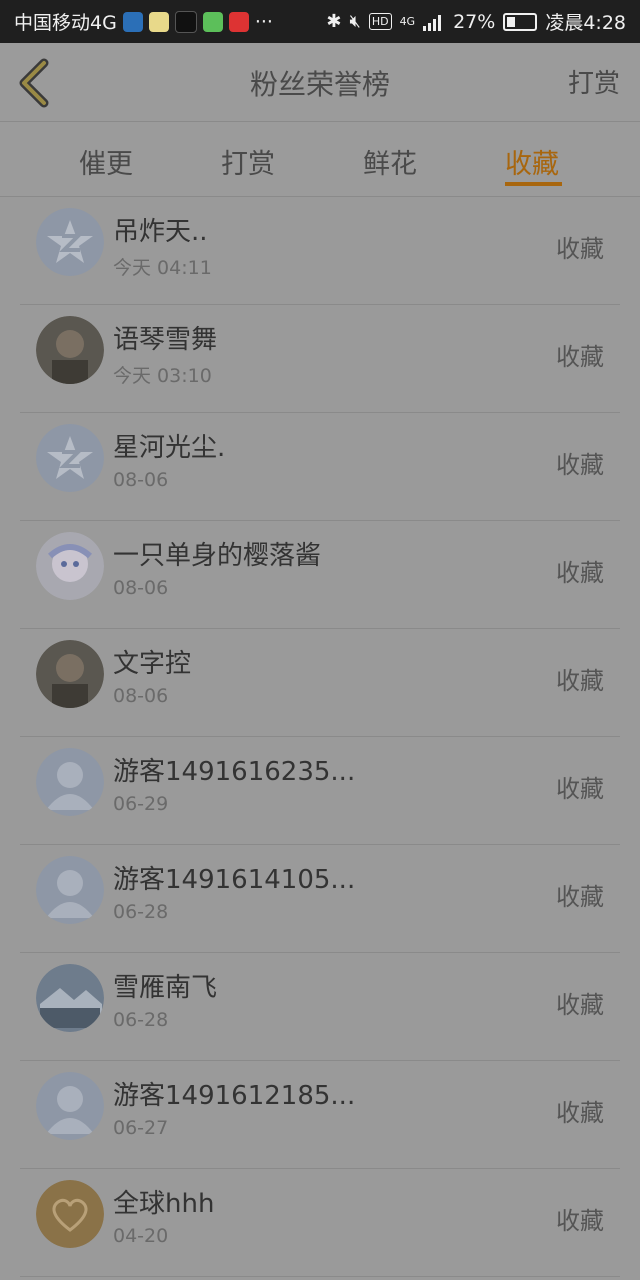  Describe the element at coordinates (320, 1007) in the screenshot. I see `list-item: 雪雁南飞 06-28 收藏` at that location.